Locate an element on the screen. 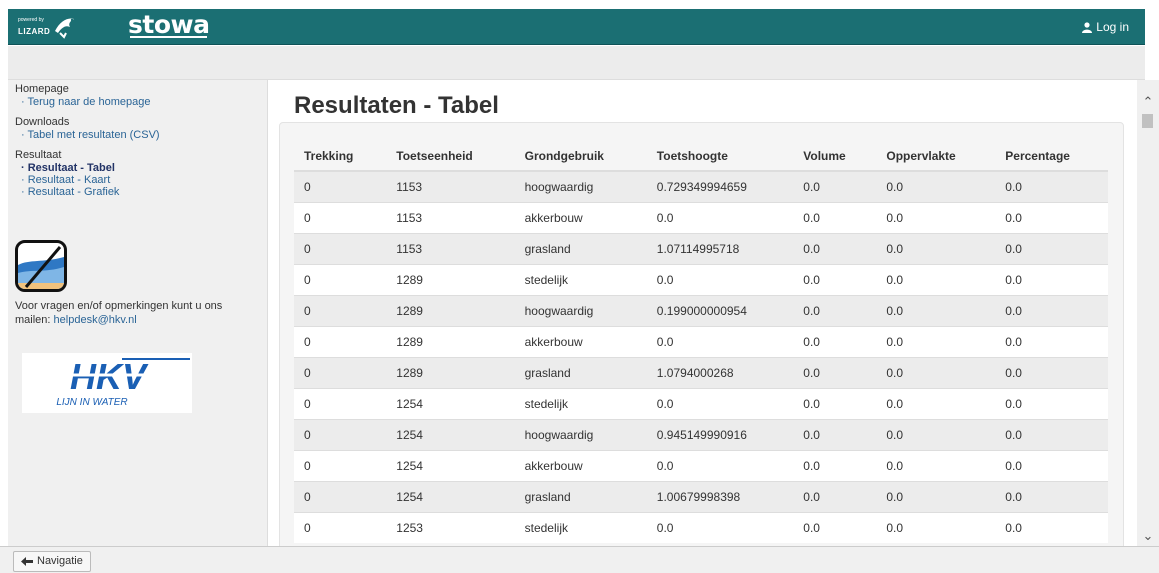 This screenshot has width=1159, height=573. sub-toolbar is located at coordinates (576, 63).